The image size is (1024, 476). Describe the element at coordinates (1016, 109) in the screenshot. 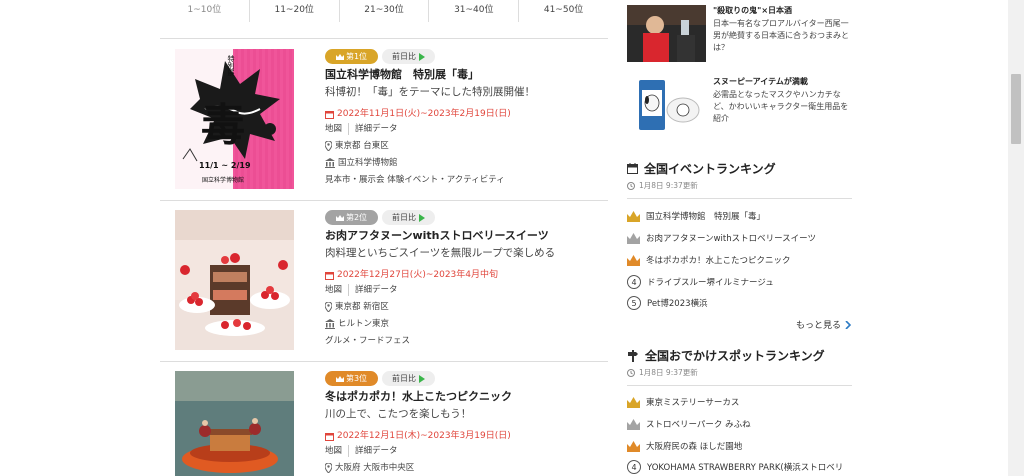

I see `scrollbar-thumb` at that location.